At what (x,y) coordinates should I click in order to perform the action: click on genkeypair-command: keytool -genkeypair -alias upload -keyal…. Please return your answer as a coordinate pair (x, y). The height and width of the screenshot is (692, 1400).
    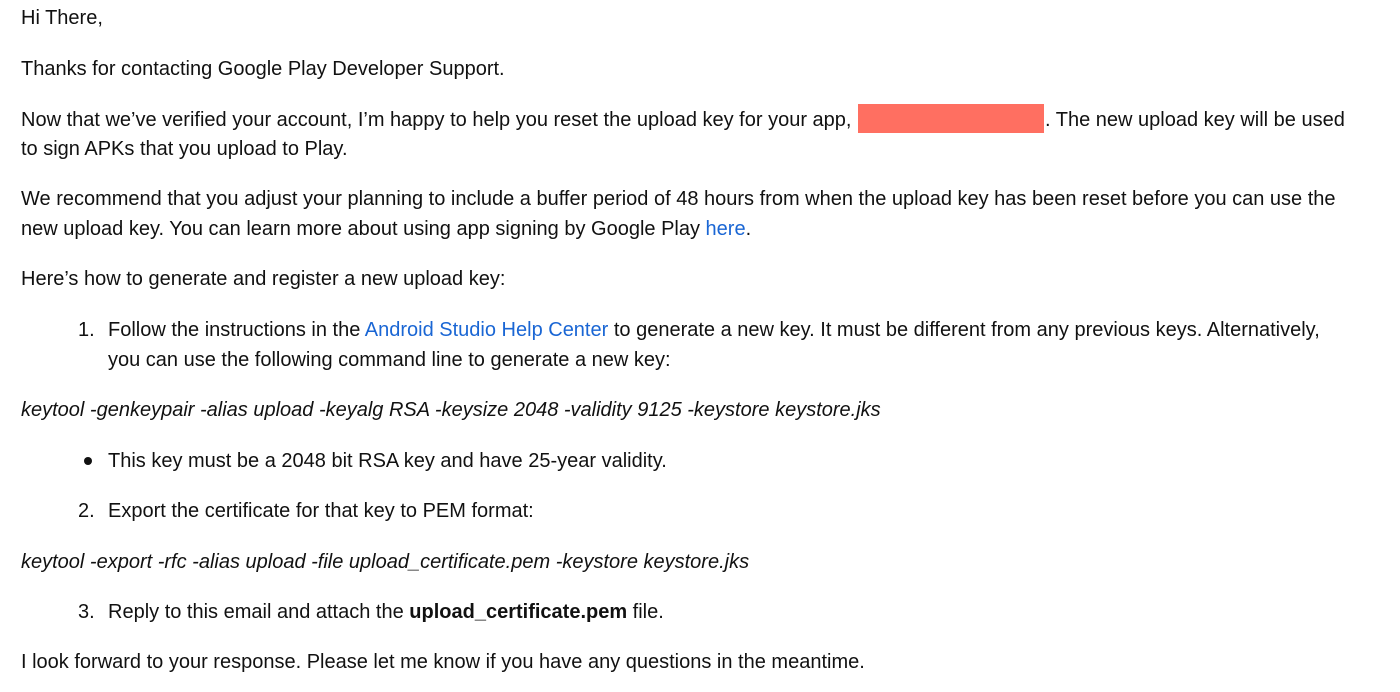
    Looking at the image, I should click on (451, 410).